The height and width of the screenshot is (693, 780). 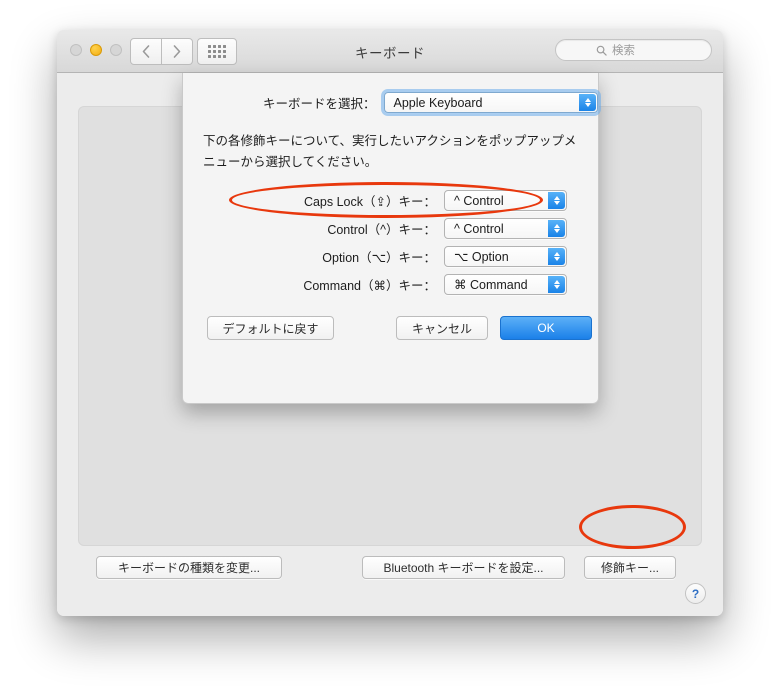 I want to click on search-placeholder: 検索, so click(x=623, y=51).